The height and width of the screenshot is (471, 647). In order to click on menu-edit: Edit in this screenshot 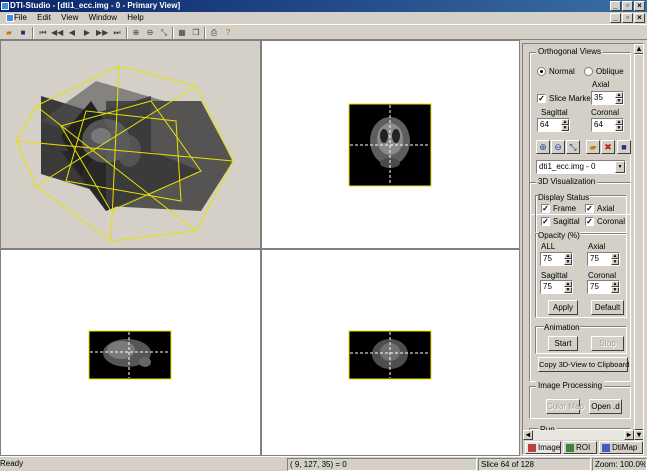, I will do `click(44, 17)`.